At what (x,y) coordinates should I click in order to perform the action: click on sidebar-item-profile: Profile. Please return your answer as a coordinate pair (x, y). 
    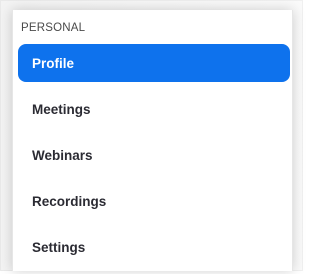
    Looking at the image, I should click on (154, 63).